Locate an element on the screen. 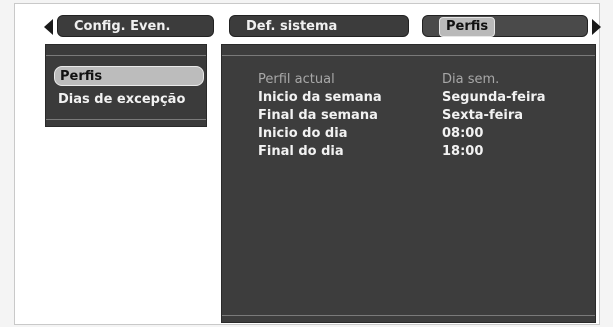 The height and width of the screenshot is (327, 613). sidebar-menu: Perfis Dias de excepção is located at coordinates (126, 85).